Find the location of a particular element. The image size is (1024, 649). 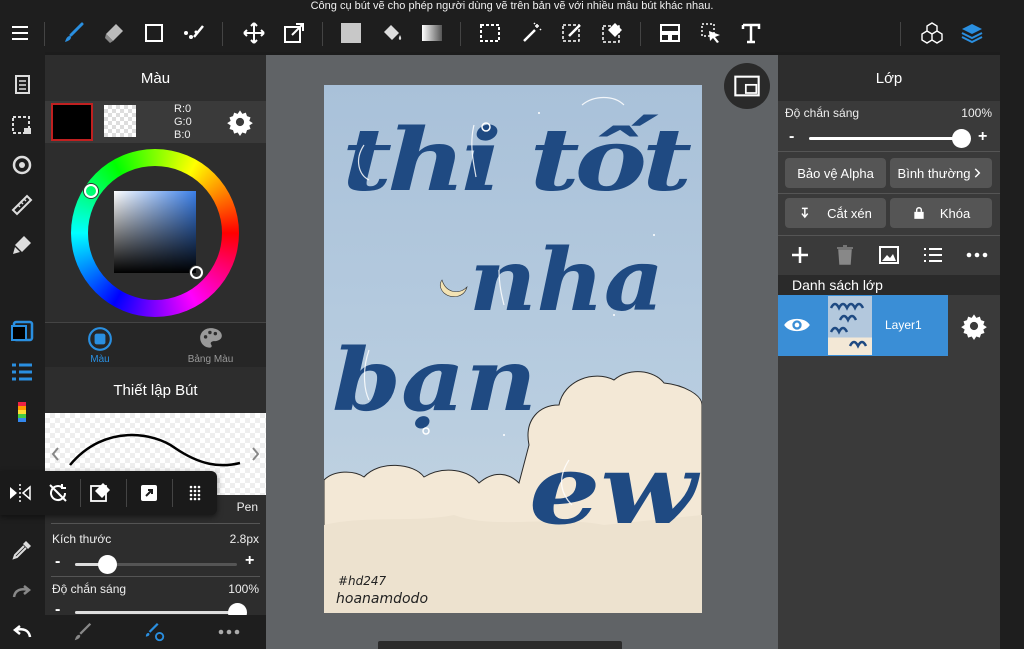

layer-opacity-slider is located at coordinates (890, 138).